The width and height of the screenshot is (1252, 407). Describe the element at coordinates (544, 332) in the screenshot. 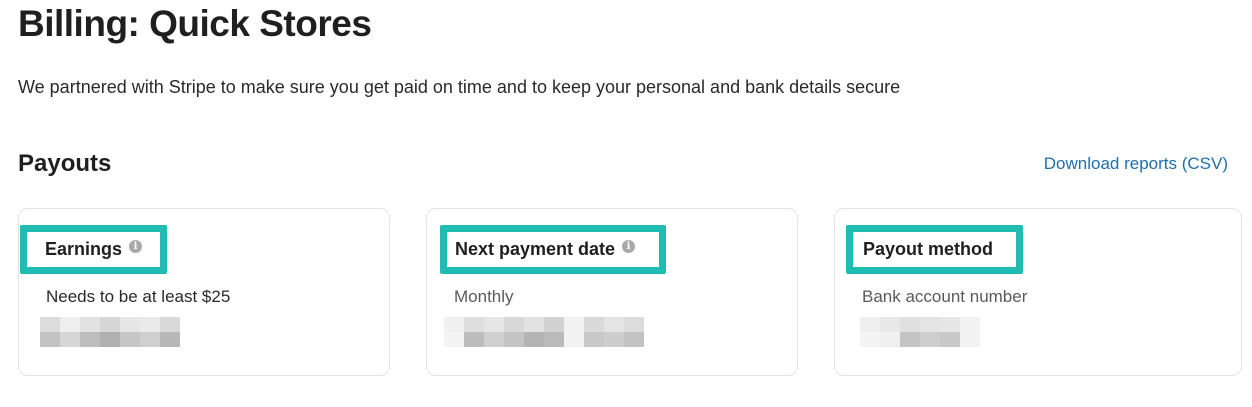

I see `next-payment-redacted-value` at that location.